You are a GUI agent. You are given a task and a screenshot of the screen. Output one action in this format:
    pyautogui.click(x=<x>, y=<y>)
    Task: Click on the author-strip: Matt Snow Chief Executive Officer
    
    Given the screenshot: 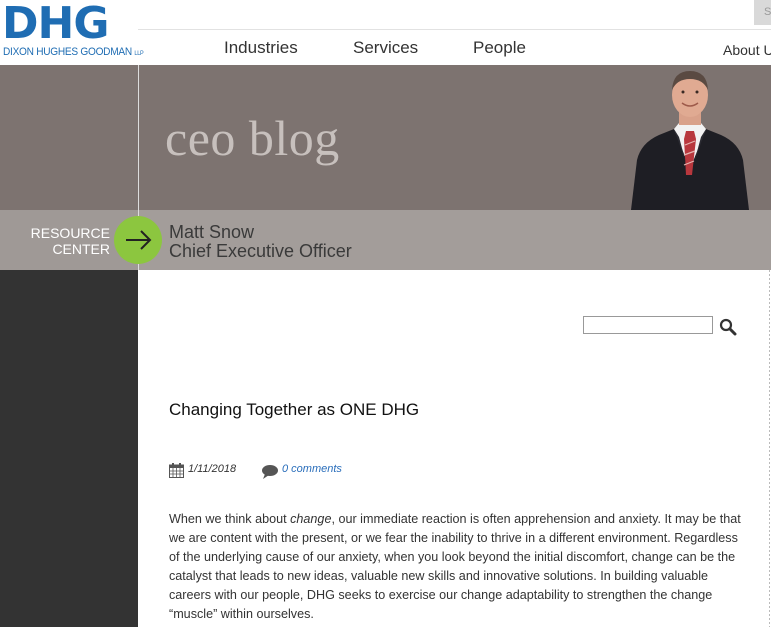 What is the action you would take?
    pyautogui.click(x=455, y=240)
    